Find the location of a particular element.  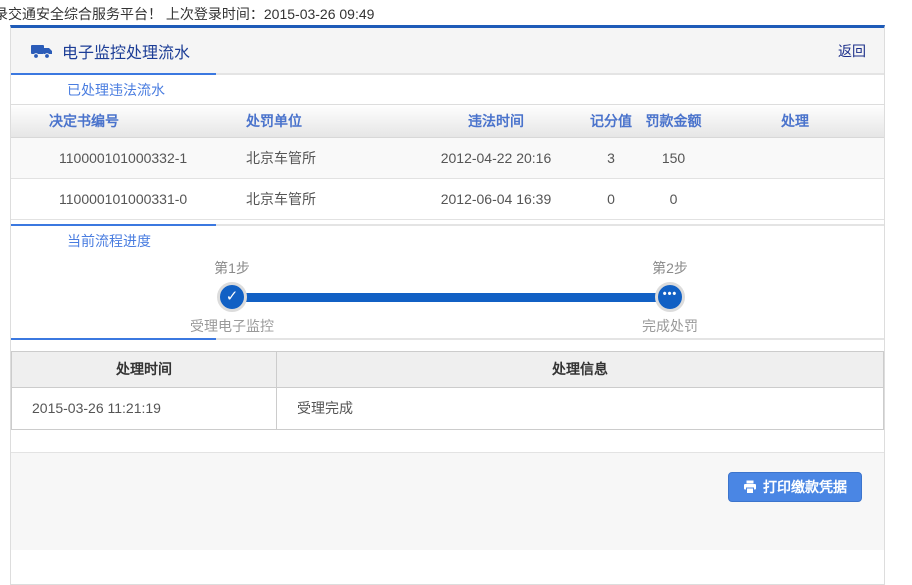

cell-points: 3 is located at coordinates (611, 158).